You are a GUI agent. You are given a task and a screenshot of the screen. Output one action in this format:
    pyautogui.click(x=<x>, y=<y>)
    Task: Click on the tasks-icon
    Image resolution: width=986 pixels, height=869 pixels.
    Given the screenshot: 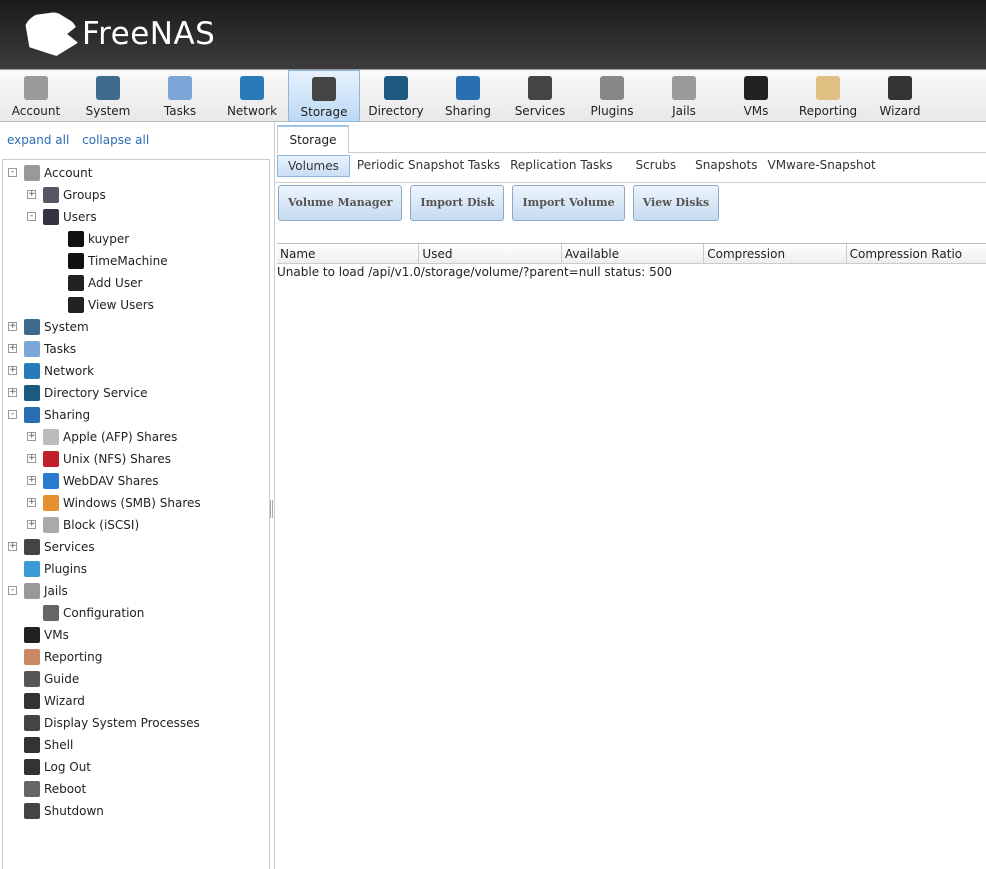 What is the action you would take?
    pyautogui.click(x=180, y=88)
    